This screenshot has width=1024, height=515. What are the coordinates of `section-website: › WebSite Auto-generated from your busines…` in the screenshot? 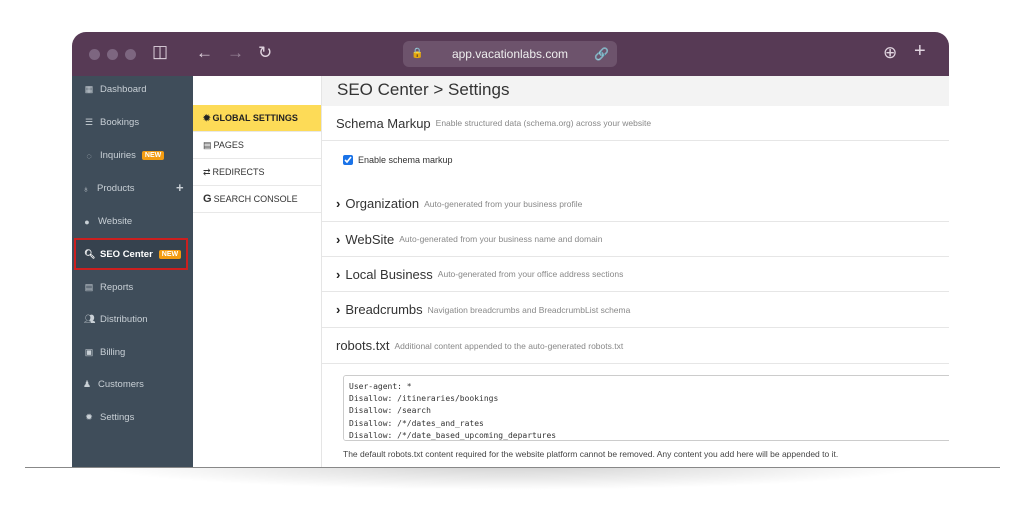 It's located at (635, 239).